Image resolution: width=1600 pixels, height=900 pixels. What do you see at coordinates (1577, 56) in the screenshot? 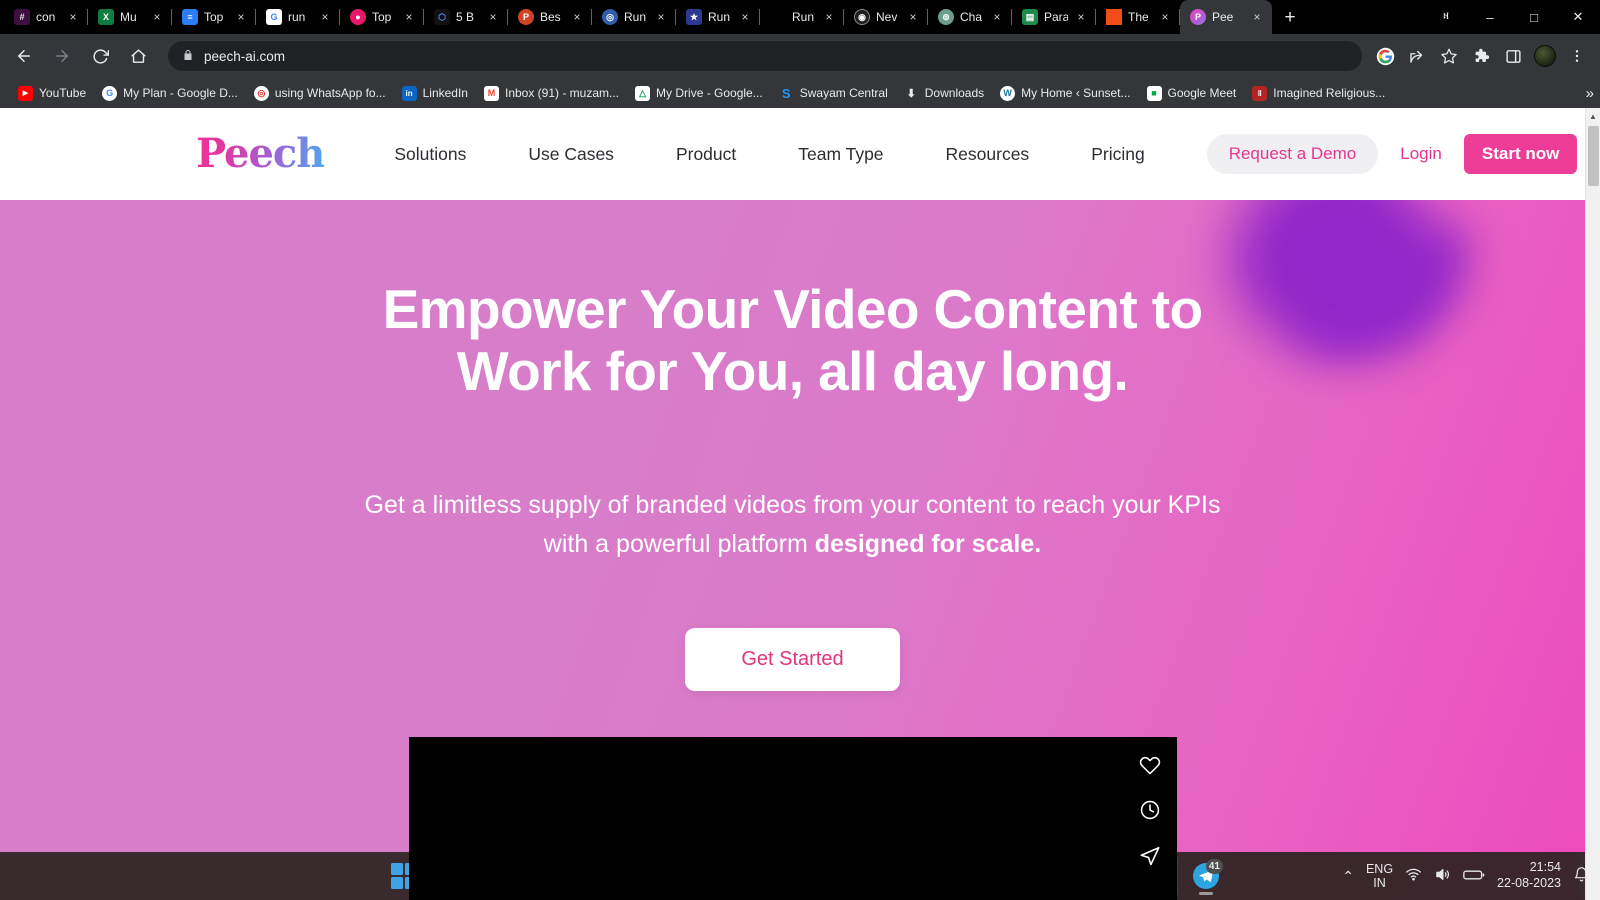
I see `chrome-menu-icon` at bounding box center [1577, 56].